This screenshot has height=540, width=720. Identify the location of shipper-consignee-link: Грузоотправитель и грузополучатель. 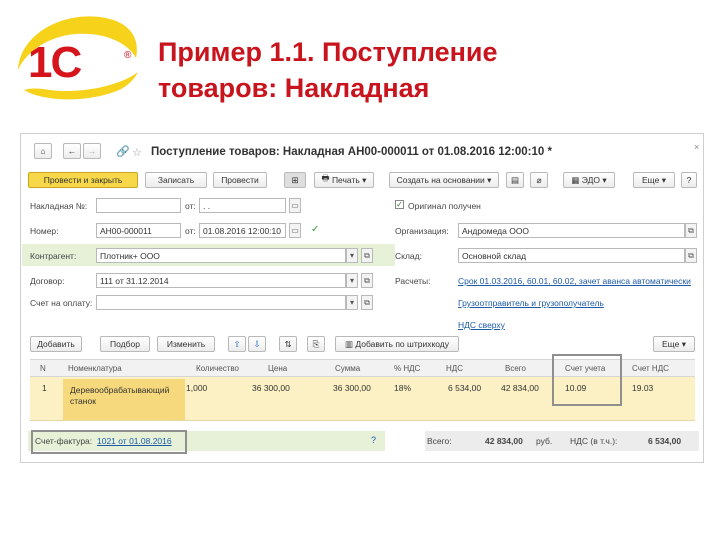
(531, 303).